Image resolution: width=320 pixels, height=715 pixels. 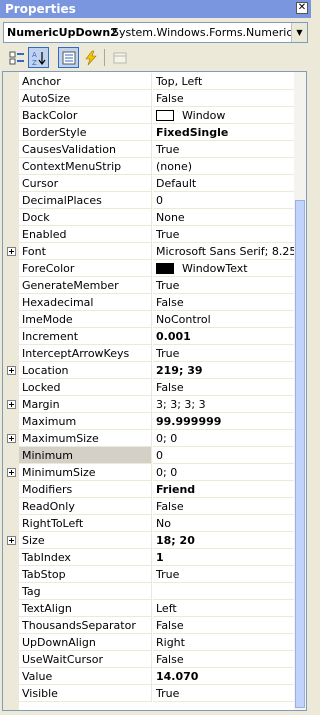 I want to click on property-name: Visible, so click(x=85, y=693).